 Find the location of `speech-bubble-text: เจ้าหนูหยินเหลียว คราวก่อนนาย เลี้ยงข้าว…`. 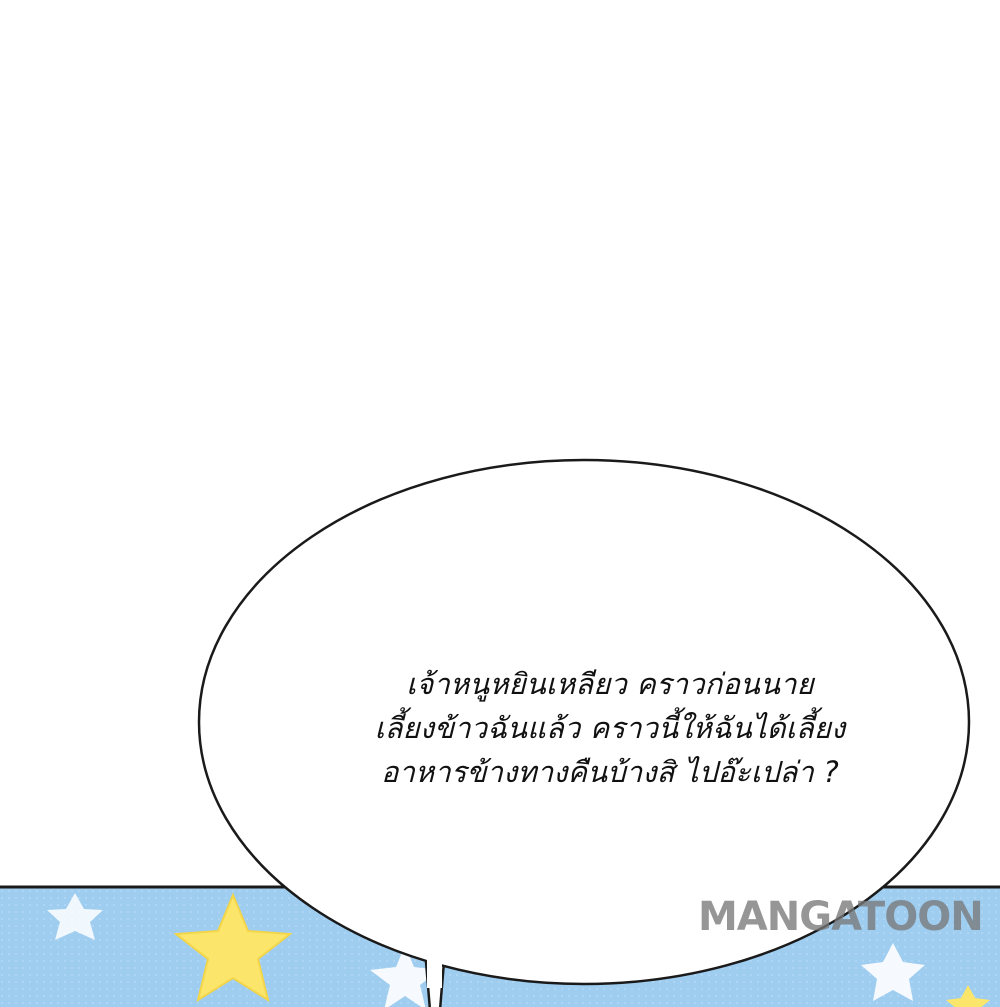

speech-bubble-text: เจ้าหนูหยินเหลียว คราวก่อนนาย เลี้ยงข้าว… is located at coordinates (610, 728).